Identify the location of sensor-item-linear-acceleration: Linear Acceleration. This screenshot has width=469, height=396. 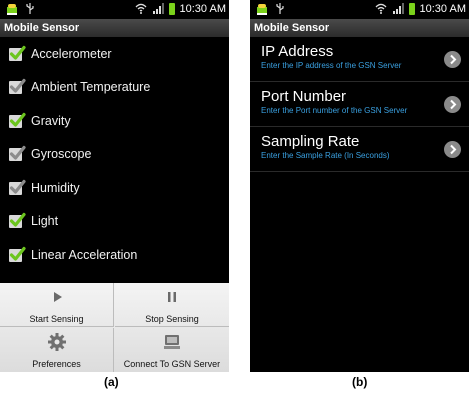
(114, 255).